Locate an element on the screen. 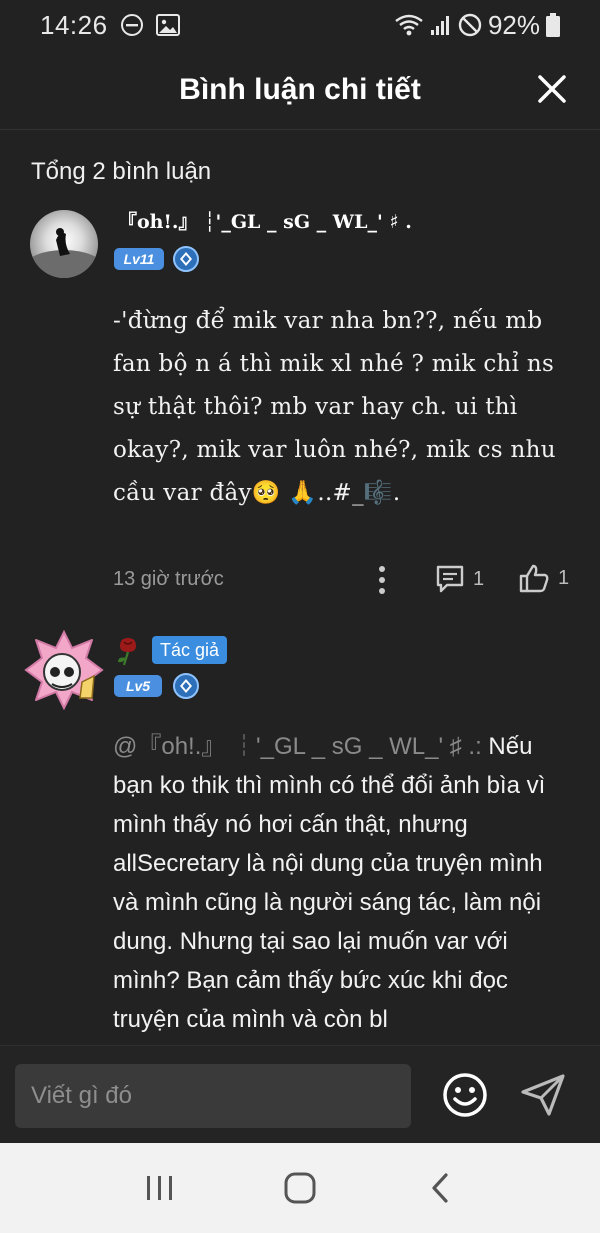  close-icon is located at coordinates (552, 89).